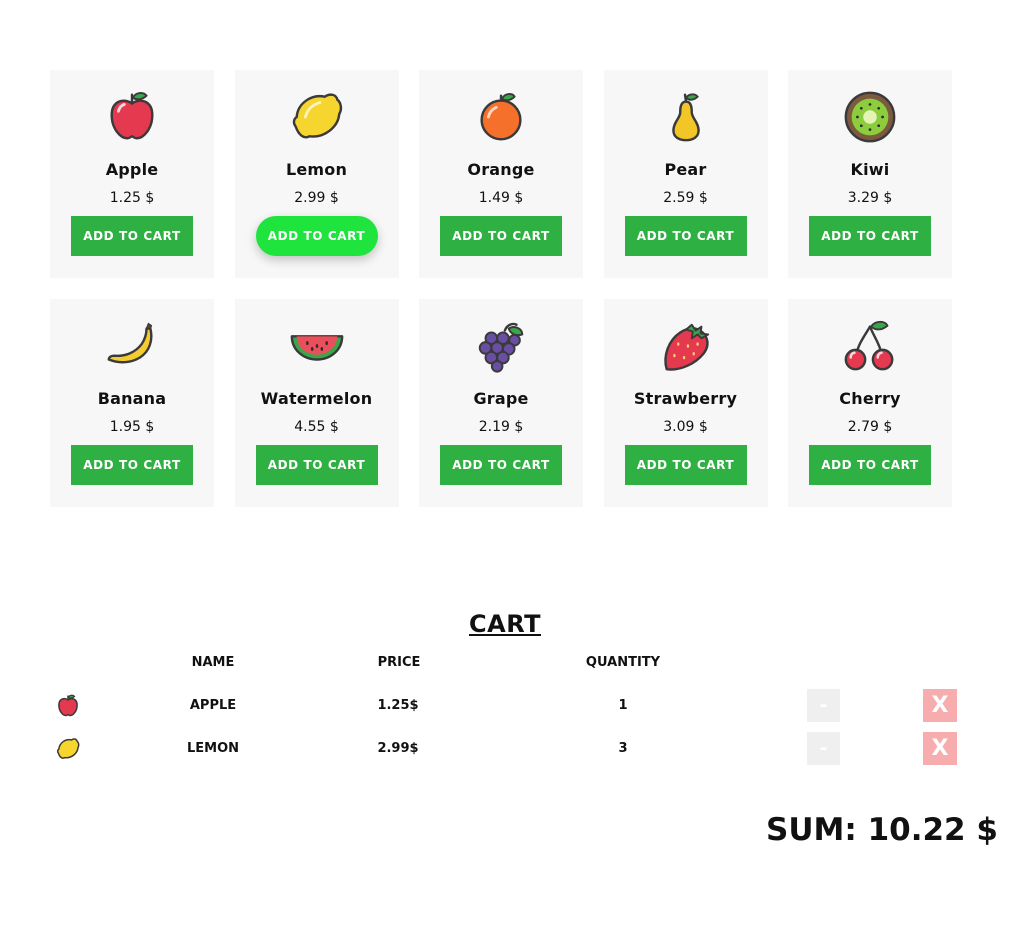 This screenshot has height=932, width=1010. I want to click on product-card-lemon: Lemon 2.99 $ ADD TO CART, so click(316, 174).